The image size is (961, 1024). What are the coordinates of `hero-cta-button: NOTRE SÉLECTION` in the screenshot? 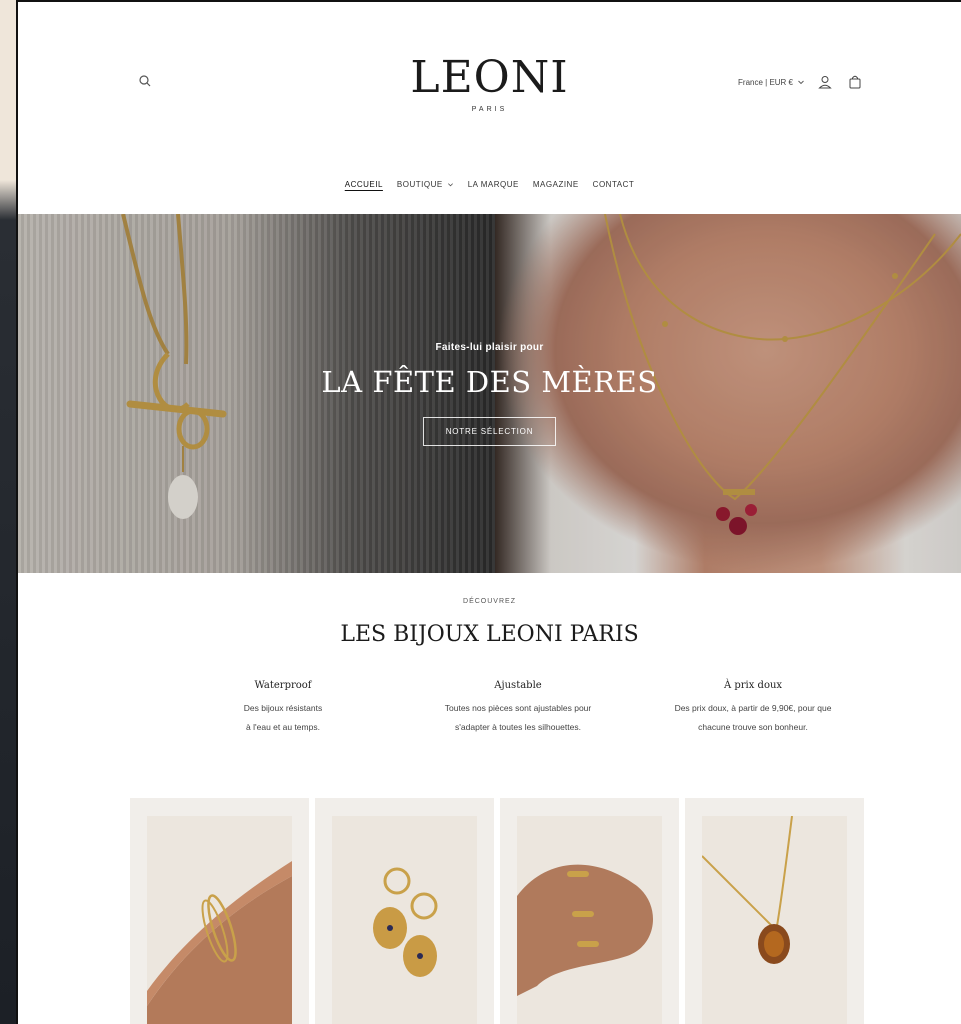 It's located at (489, 431).